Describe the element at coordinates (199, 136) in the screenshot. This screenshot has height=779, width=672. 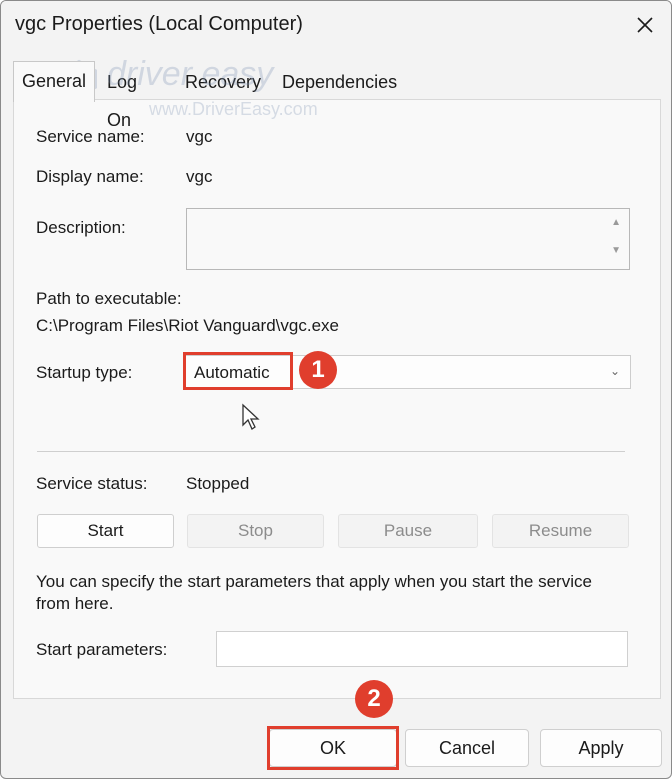
I see `service-name-value: vgc` at that location.